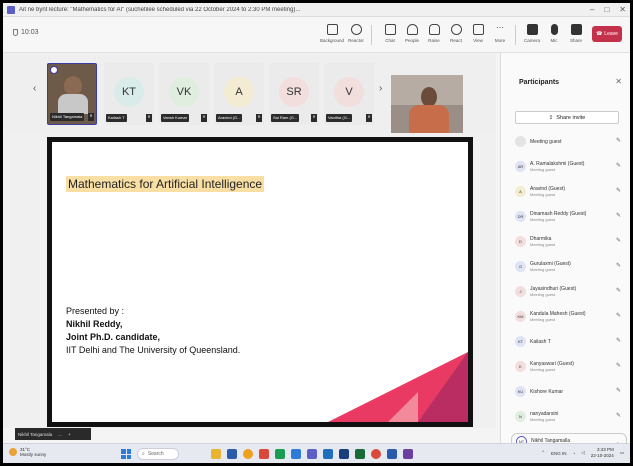 Image resolution: width=633 pixels, height=466 pixels. Describe the element at coordinates (567, 117) in the screenshot. I see `share-invite-button: ⇪ Share invite` at that location.